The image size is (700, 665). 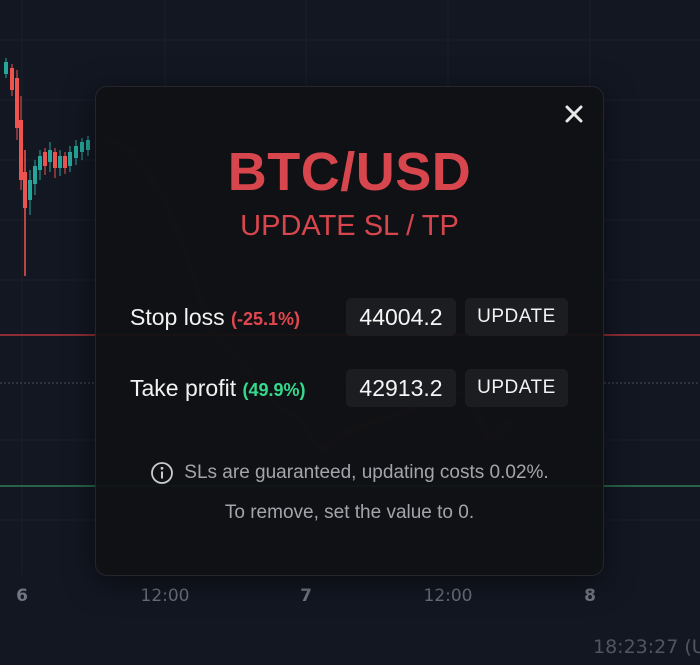 What do you see at coordinates (516, 317) in the screenshot?
I see `stop-loss-update-button: UPDATE` at bounding box center [516, 317].